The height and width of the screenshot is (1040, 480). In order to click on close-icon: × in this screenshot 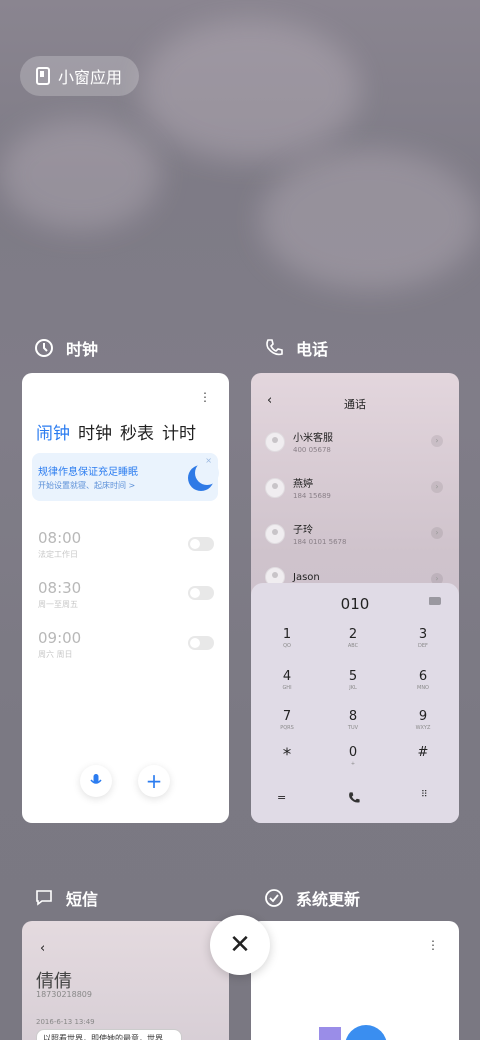, I will do `click(208, 460)`.